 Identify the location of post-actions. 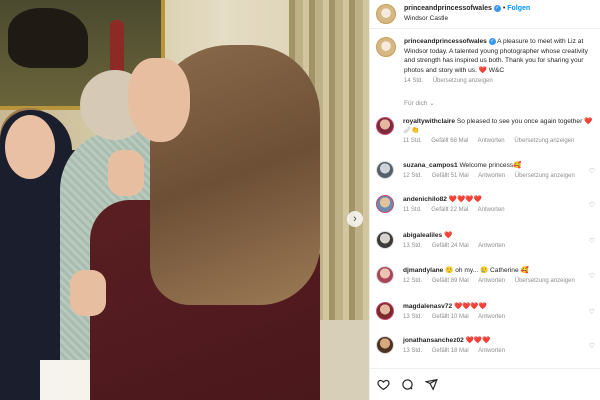
(485, 384).